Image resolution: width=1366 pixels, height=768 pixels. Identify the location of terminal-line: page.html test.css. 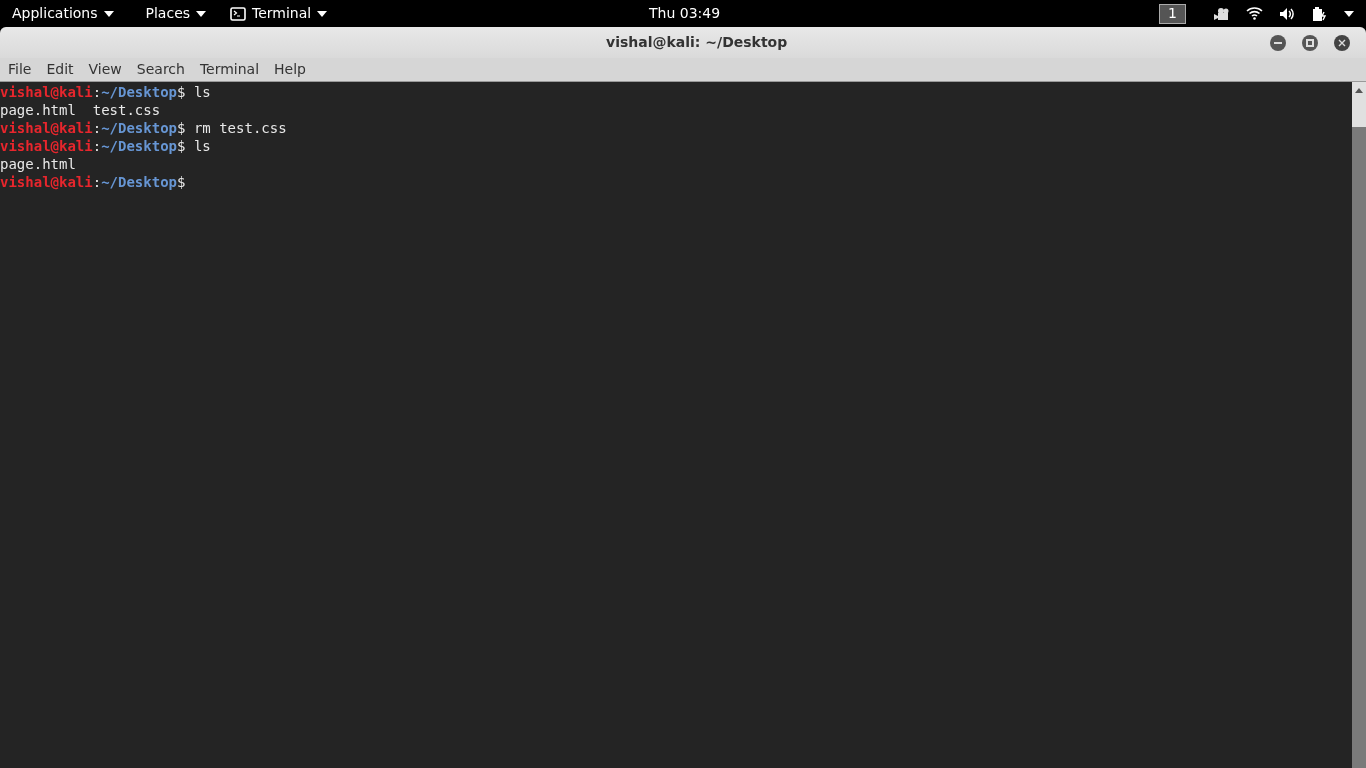
(80, 110).